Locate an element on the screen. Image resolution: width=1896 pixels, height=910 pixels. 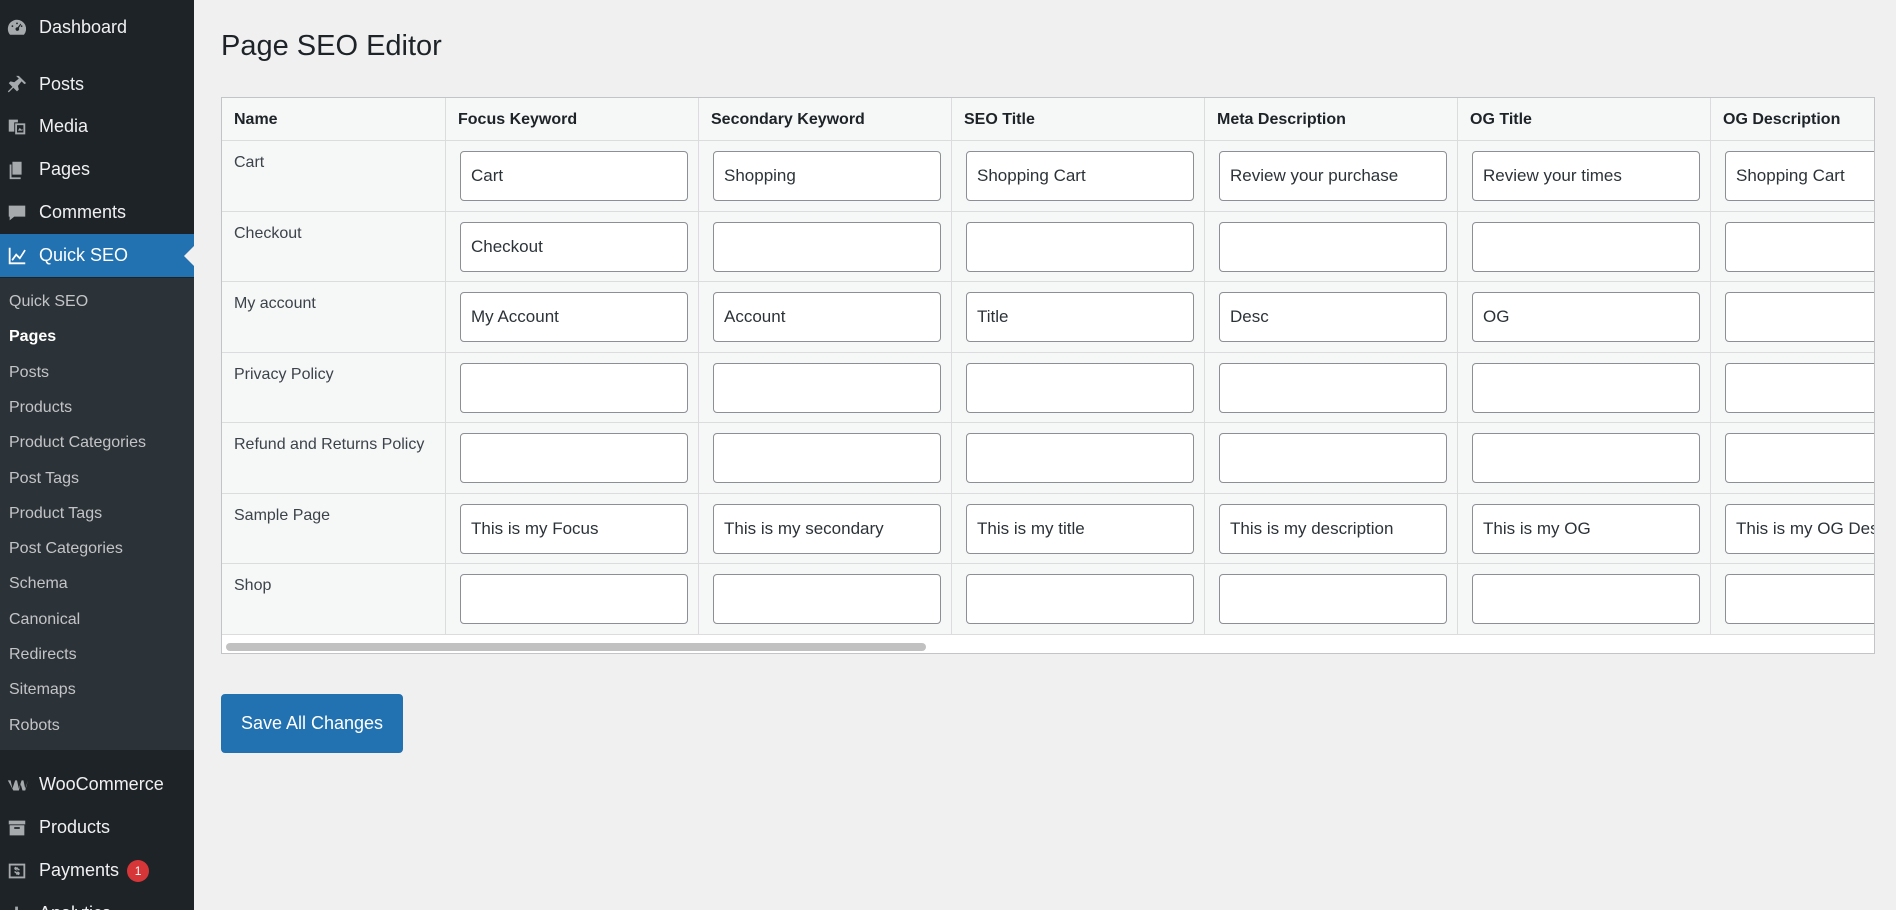
submenu-item-product-categories: Product Categories is located at coordinates (77, 443).